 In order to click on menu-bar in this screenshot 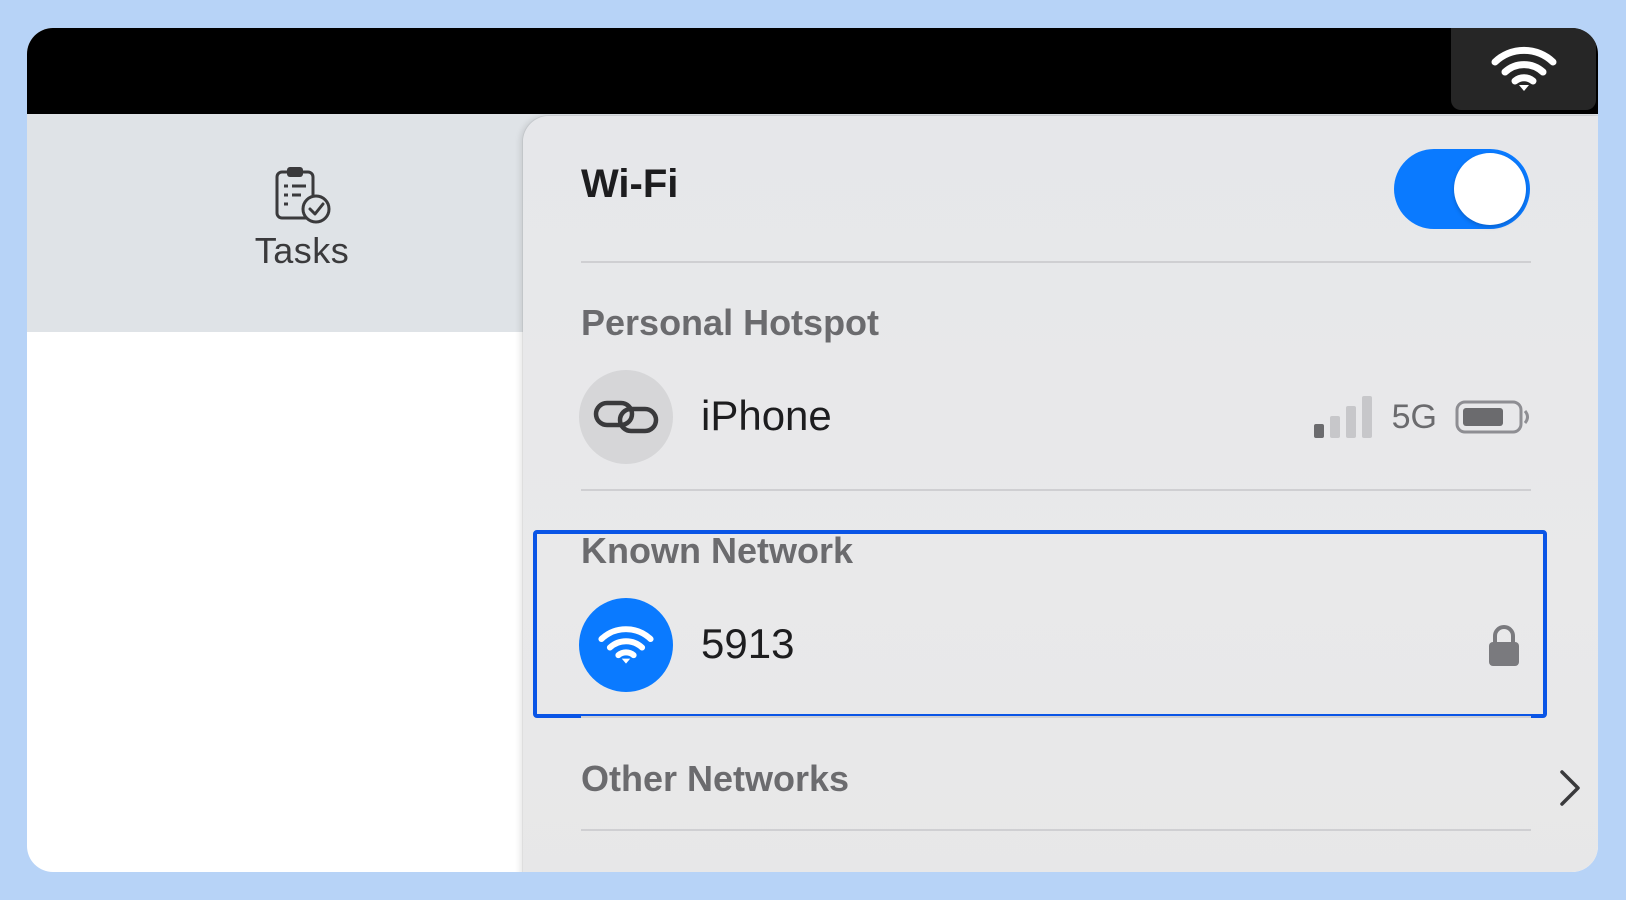, I will do `click(812, 71)`.